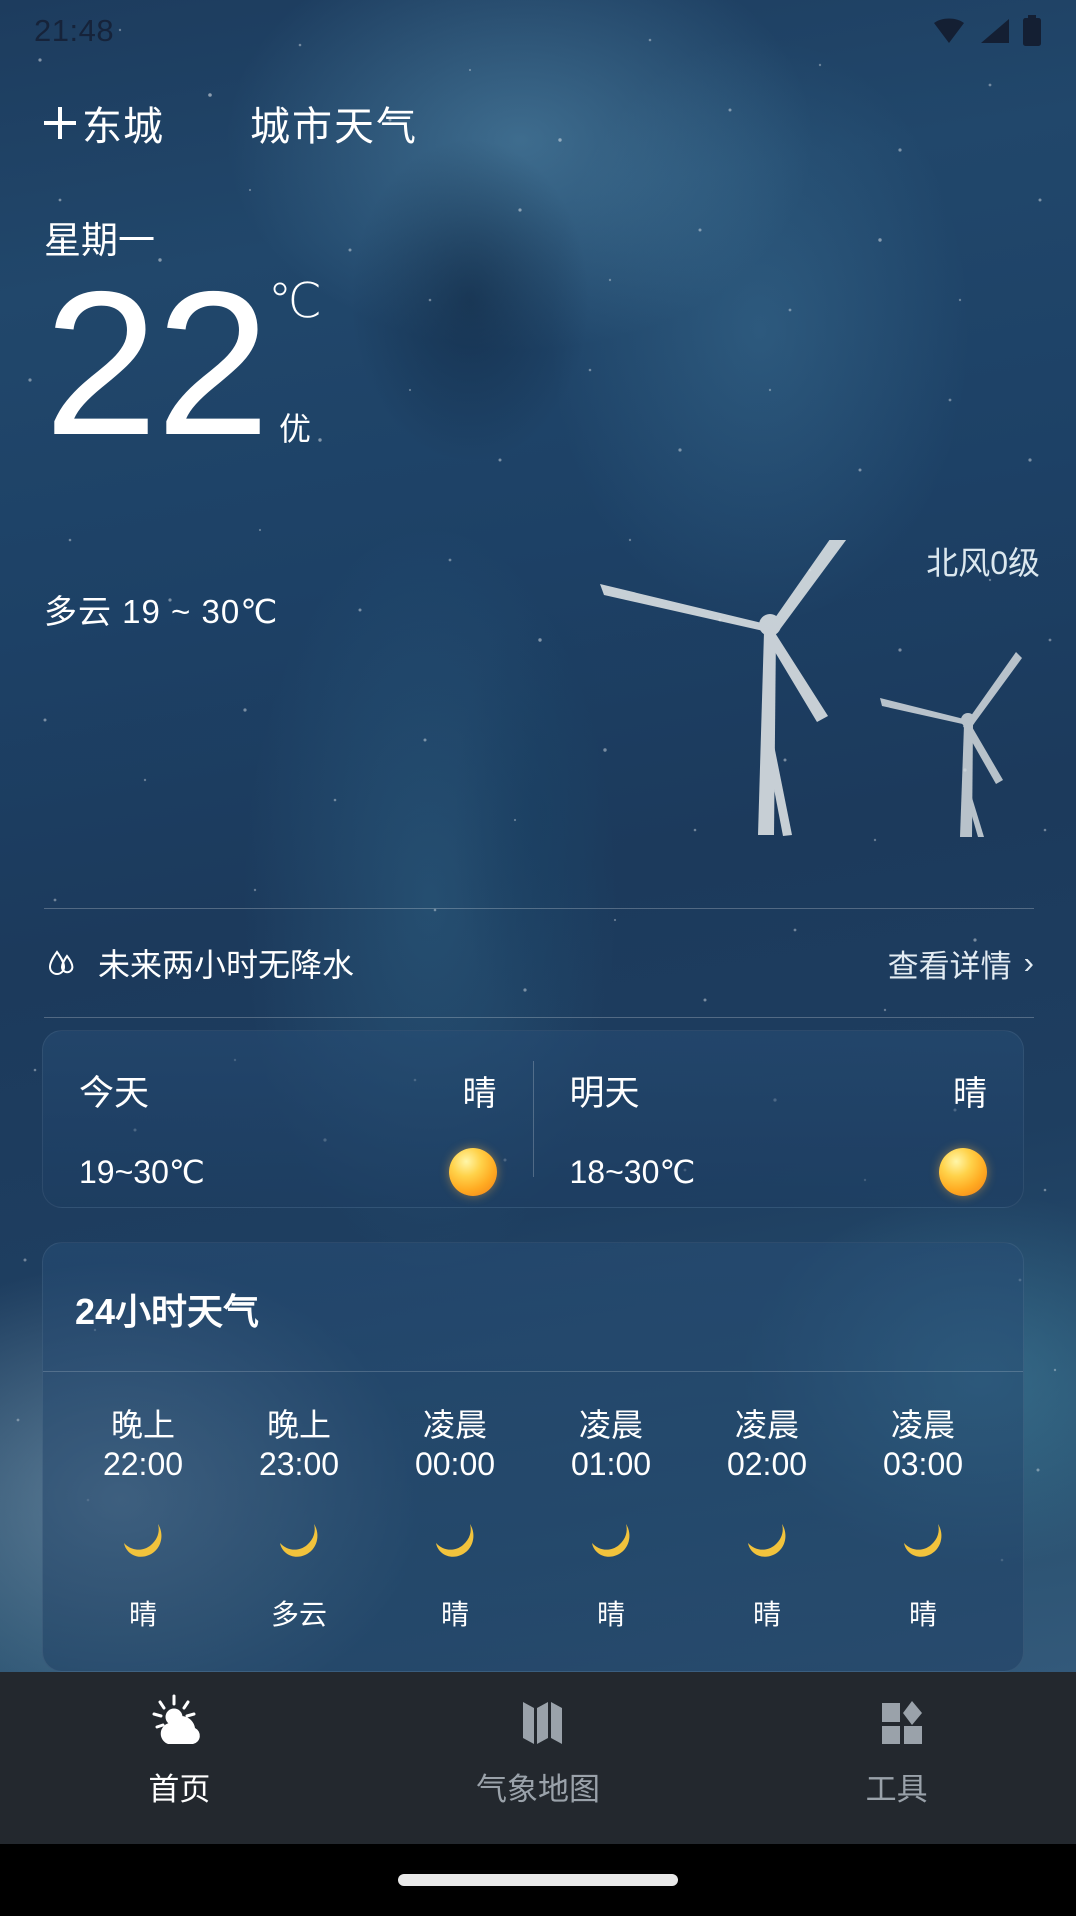 The height and width of the screenshot is (1916, 1076). I want to click on home-gesture-handle, so click(538, 1880).